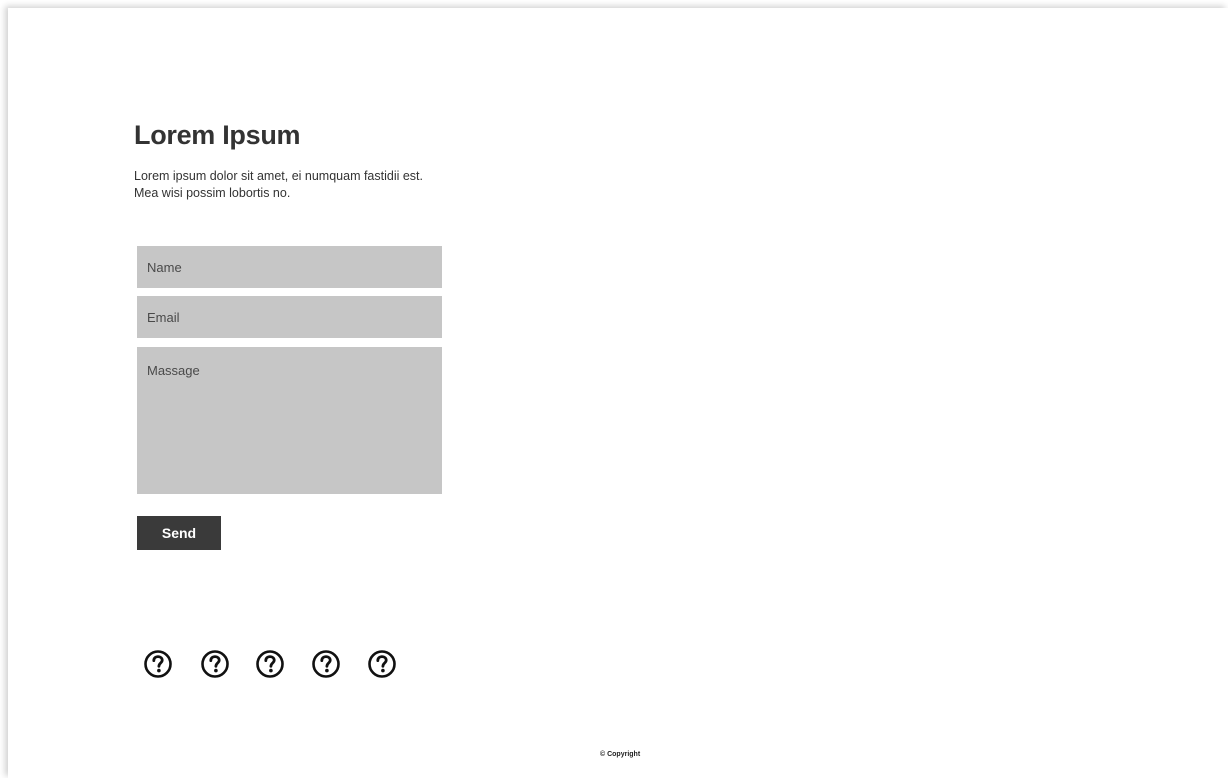  What do you see at coordinates (179, 533) in the screenshot?
I see `send-button: Send` at bounding box center [179, 533].